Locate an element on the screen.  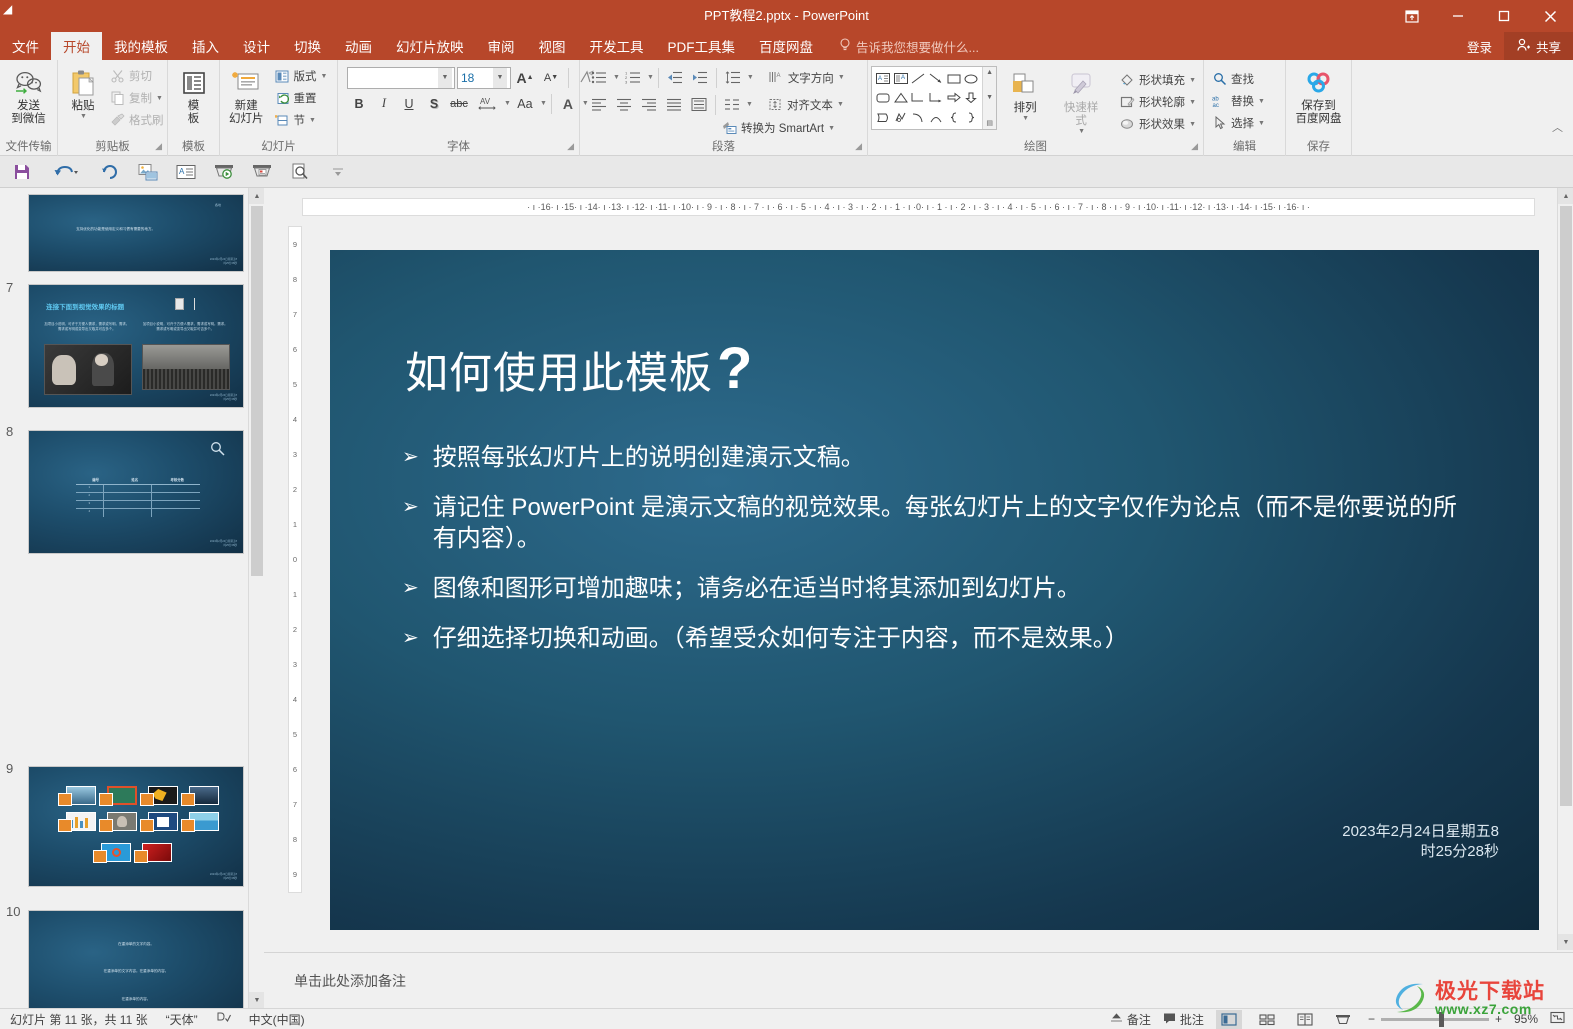
quick-styles-button: 快速样式 ▼ is located at coordinates (1081, 101).